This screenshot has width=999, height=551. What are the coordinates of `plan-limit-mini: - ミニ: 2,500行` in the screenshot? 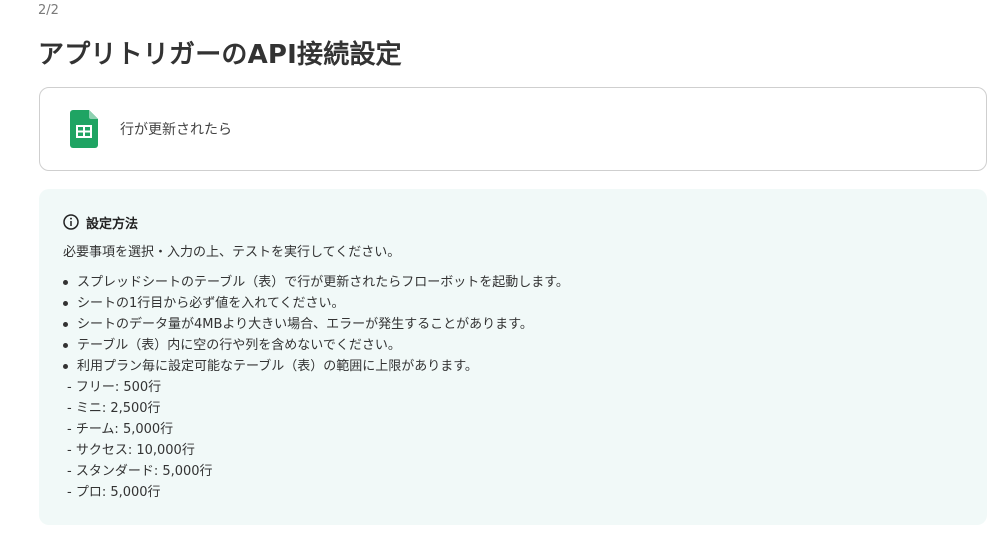 It's located at (114, 408).